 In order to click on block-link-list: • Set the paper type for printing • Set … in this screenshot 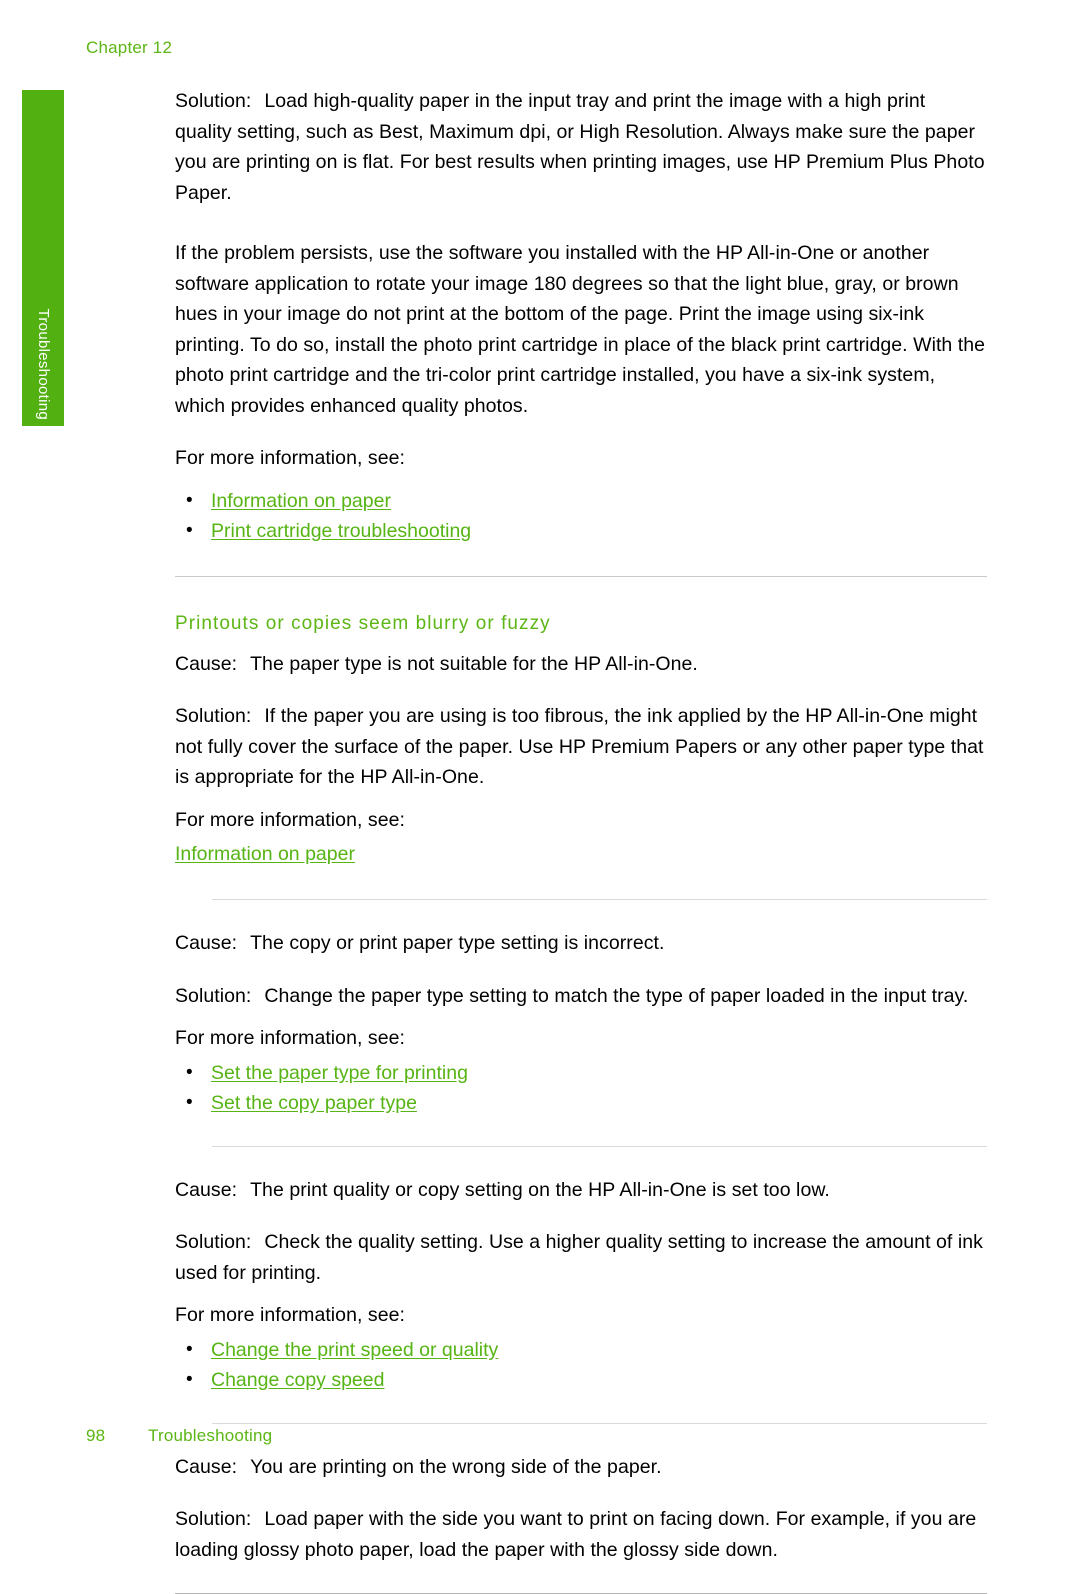, I will do `click(581, 1088)`.